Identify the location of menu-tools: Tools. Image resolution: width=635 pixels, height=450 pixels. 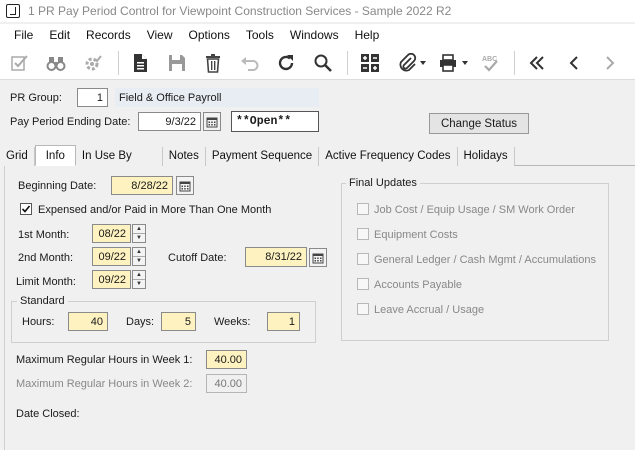
(260, 35).